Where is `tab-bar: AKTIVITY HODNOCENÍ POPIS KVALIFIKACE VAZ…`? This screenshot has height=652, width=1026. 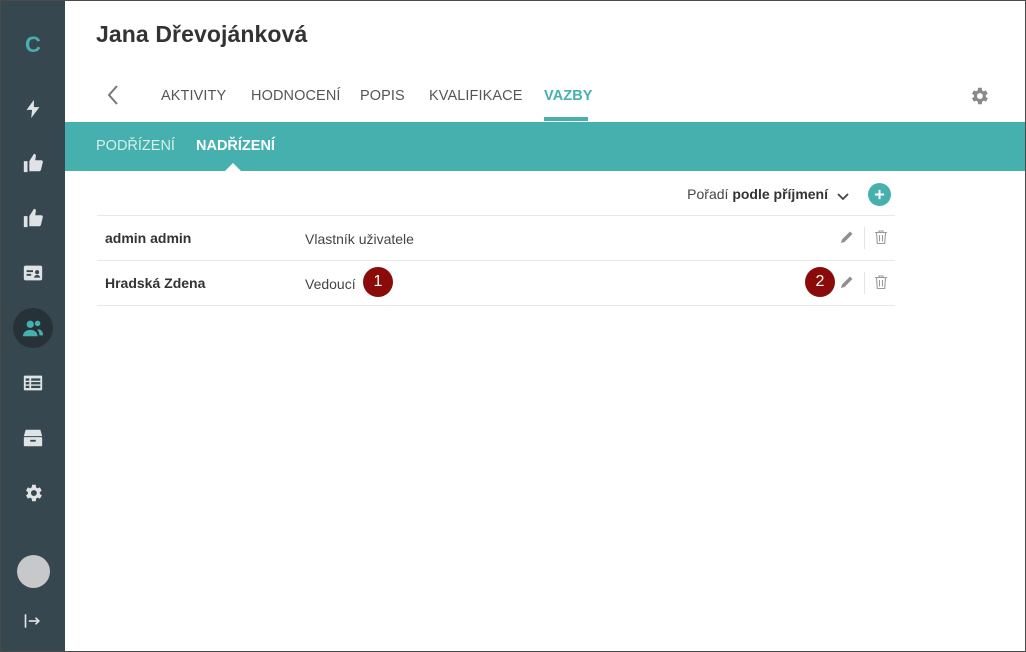
tab-bar: AKTIVITY HODNOCENÍ POPIS KVALIFIKACE VAZ… is located at coordinates (545, 100).